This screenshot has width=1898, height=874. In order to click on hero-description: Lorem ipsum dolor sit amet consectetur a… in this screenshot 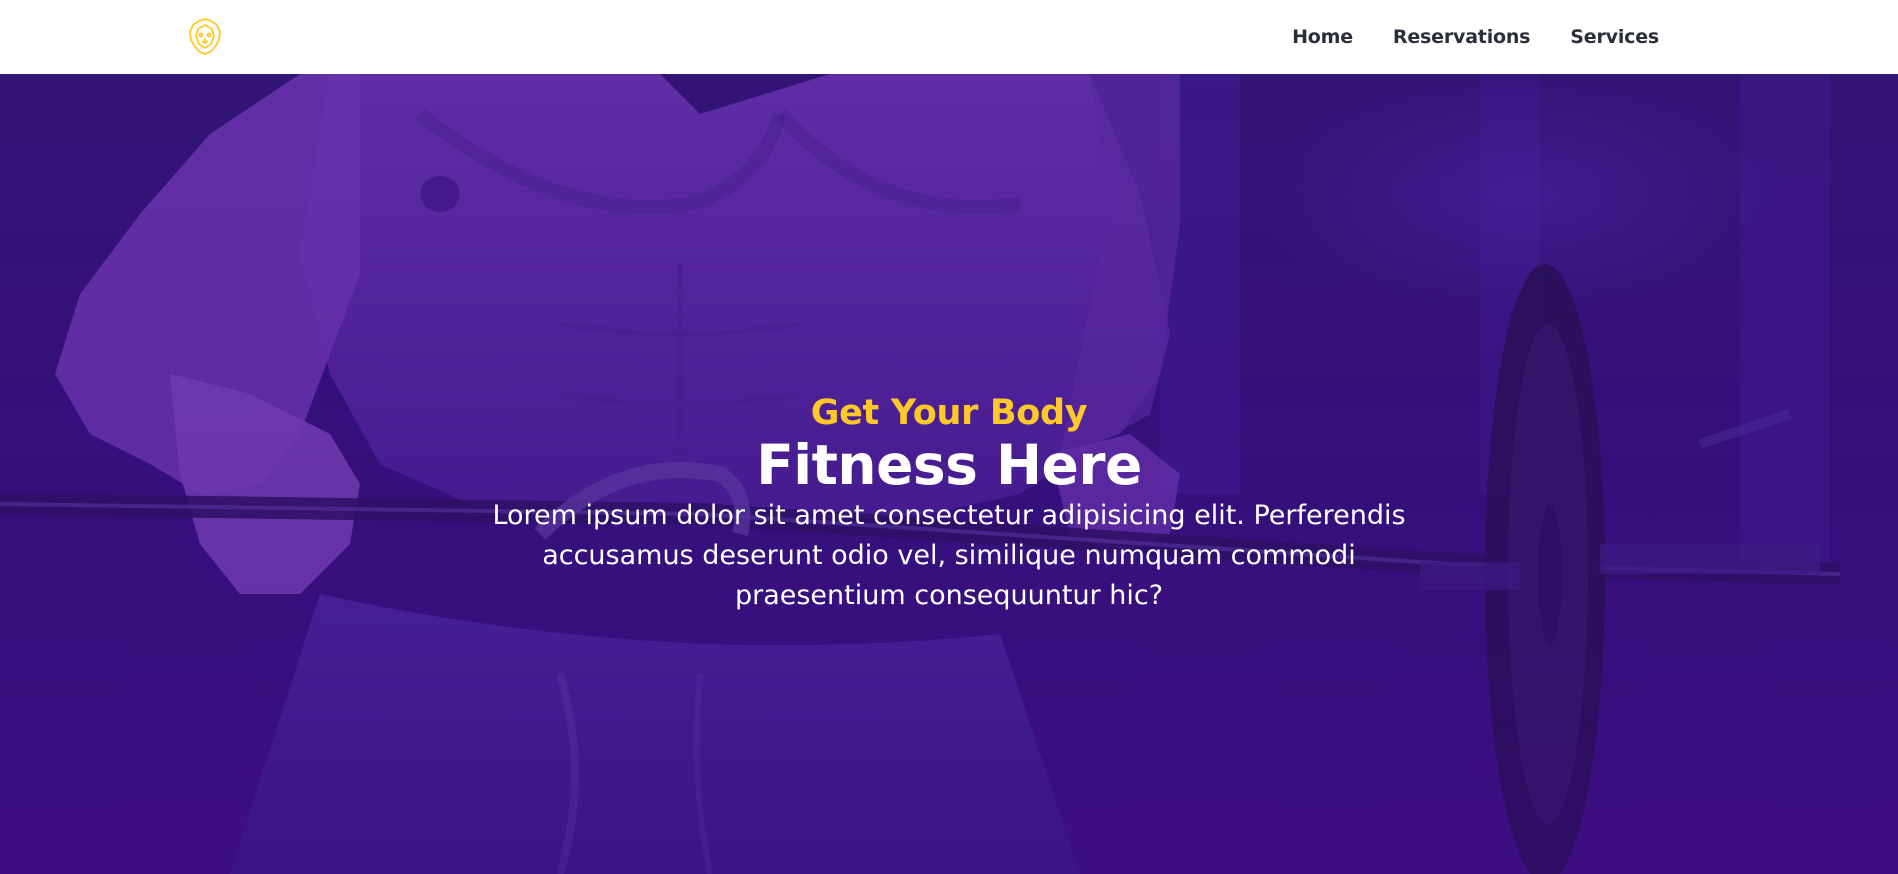, I will do `click(949, 555)`.